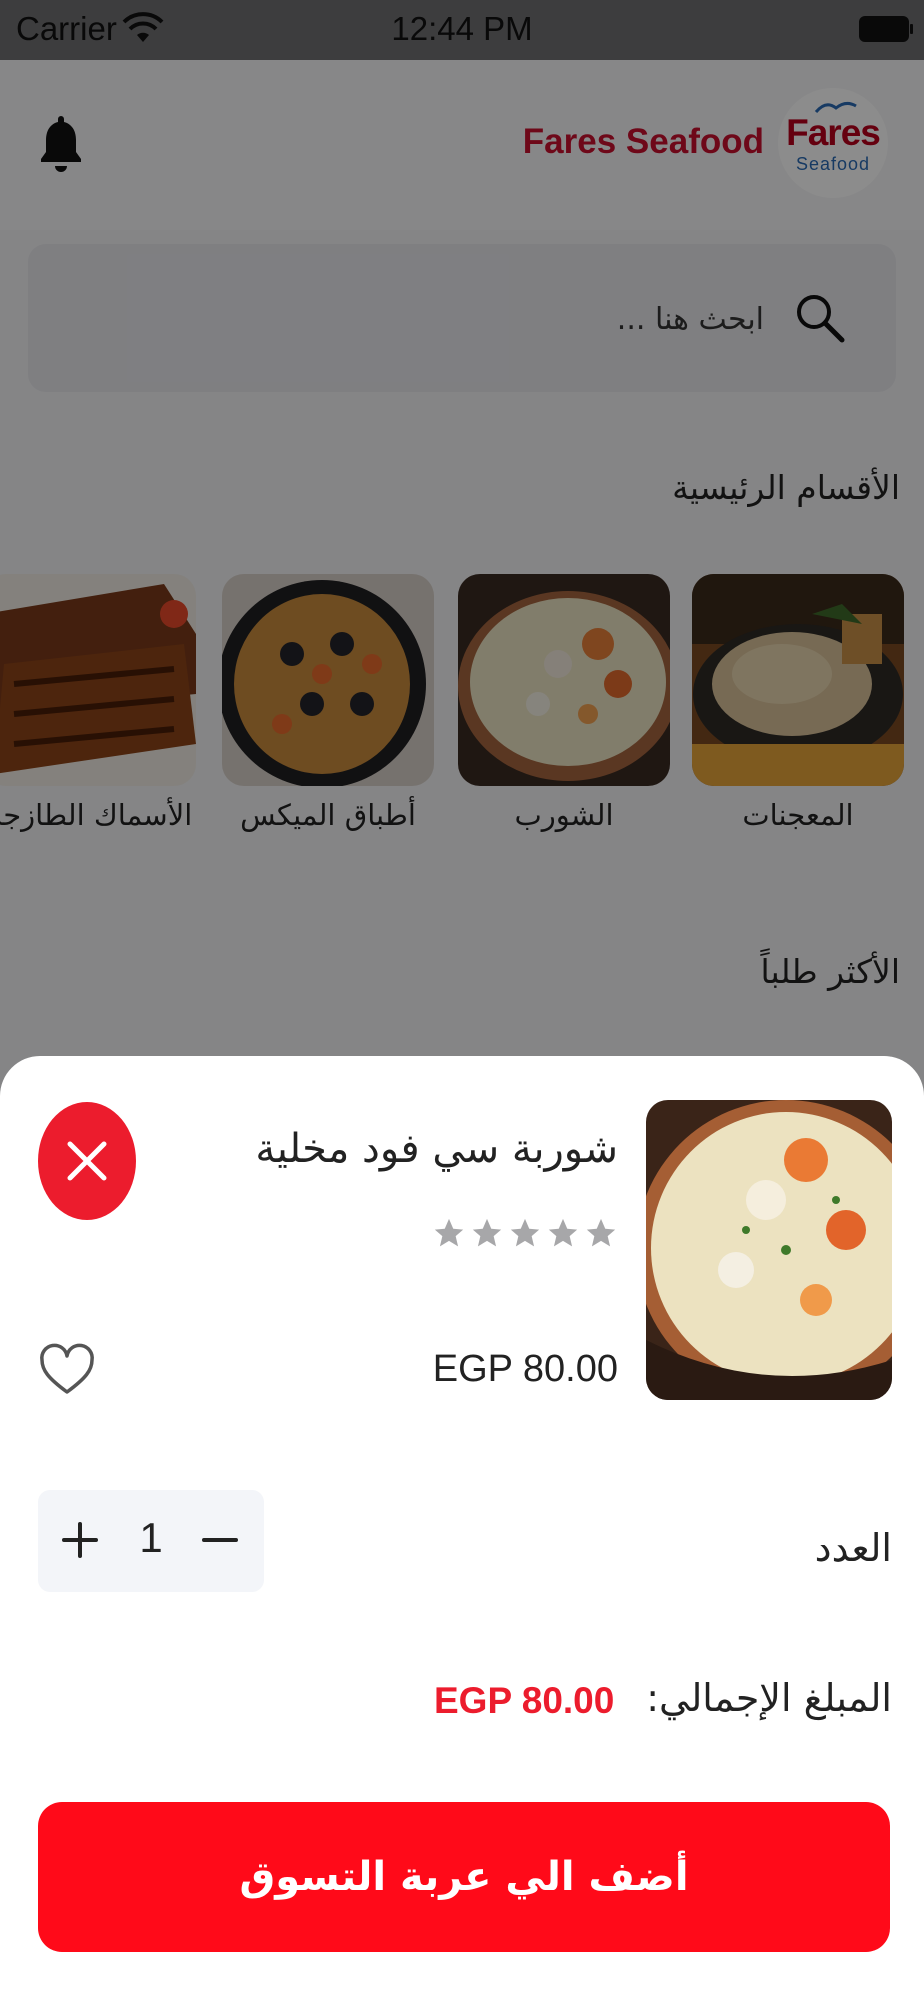 Image resolution: width=924 pixels, height=2000 pixels. What do you see at coordinates (151, 1537) in the screenshot?
I see `quantity-value: 1` at bounding box center [151, 1537].